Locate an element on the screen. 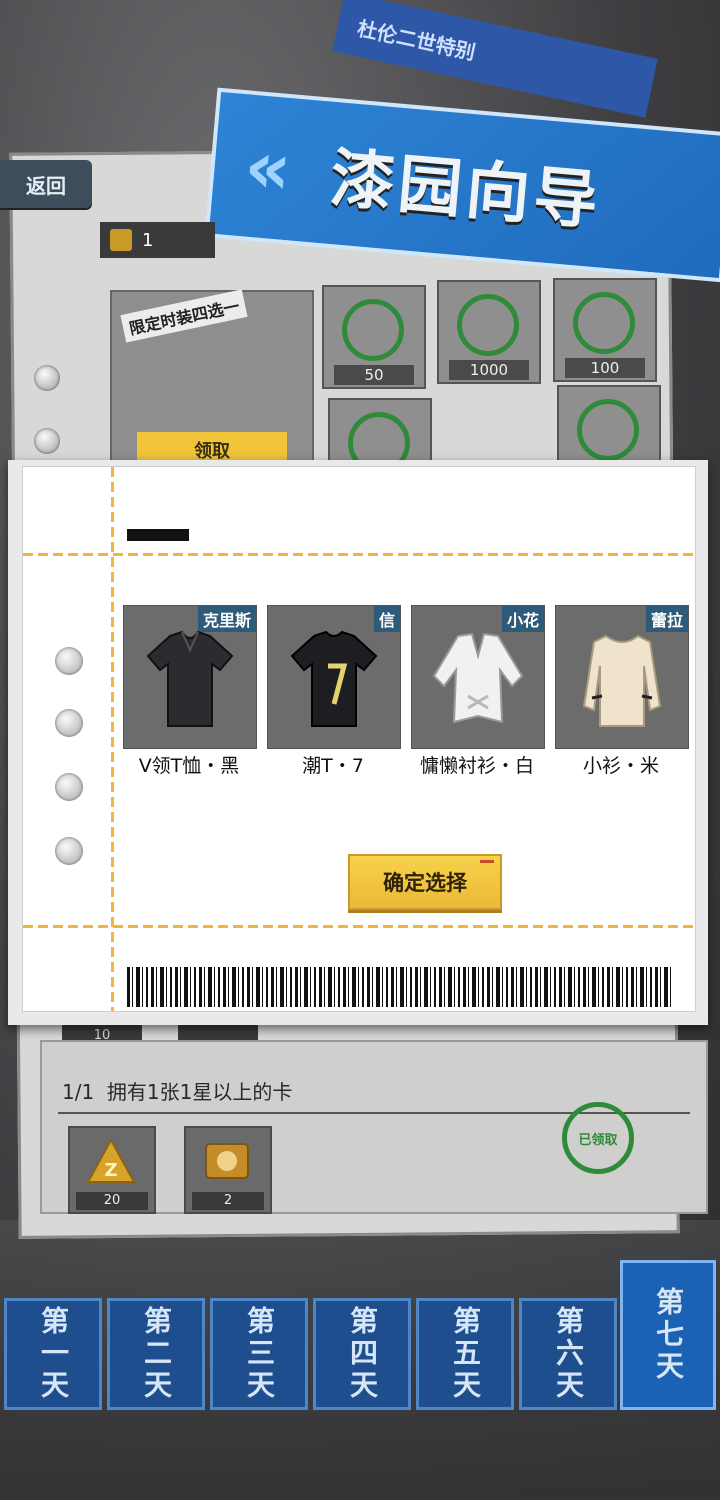  reward-value: 20 is located at coordinates (112, 1201).